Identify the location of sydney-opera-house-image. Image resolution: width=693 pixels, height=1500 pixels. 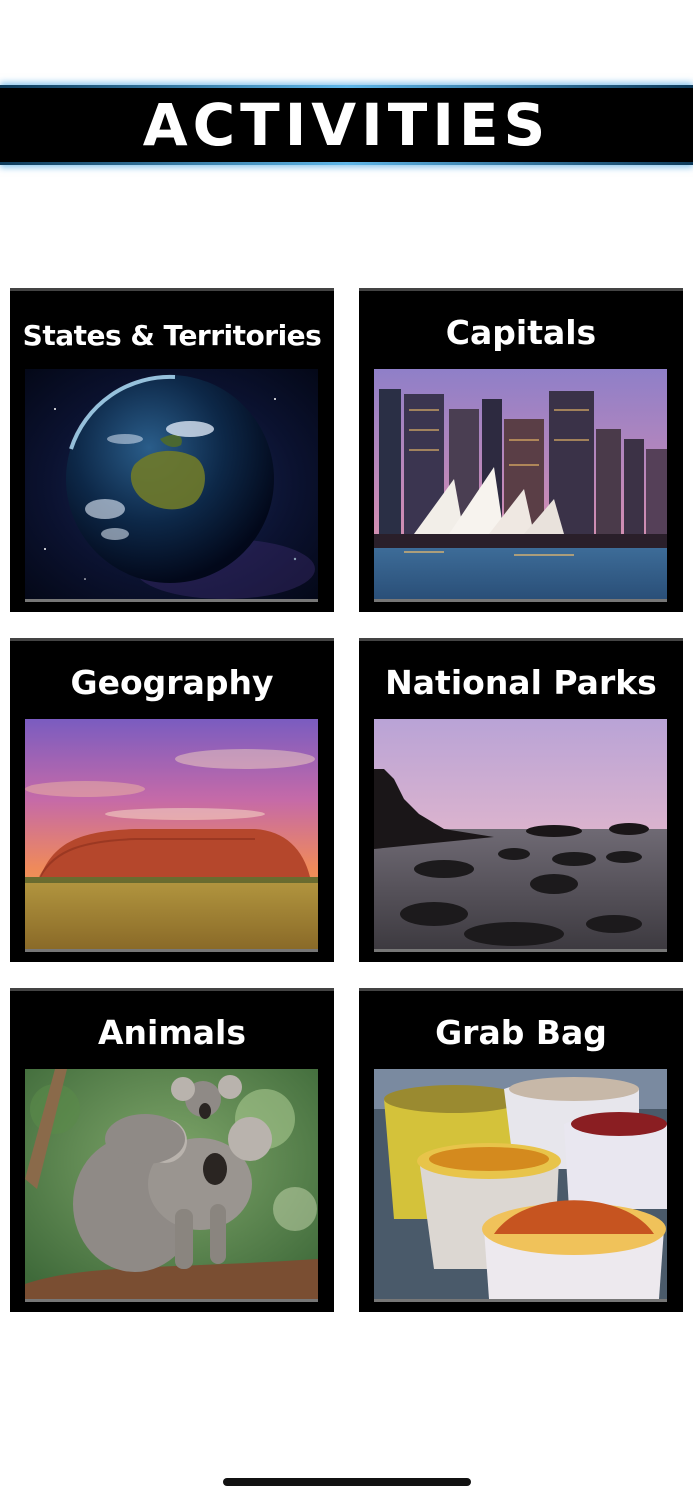
(520, 485).